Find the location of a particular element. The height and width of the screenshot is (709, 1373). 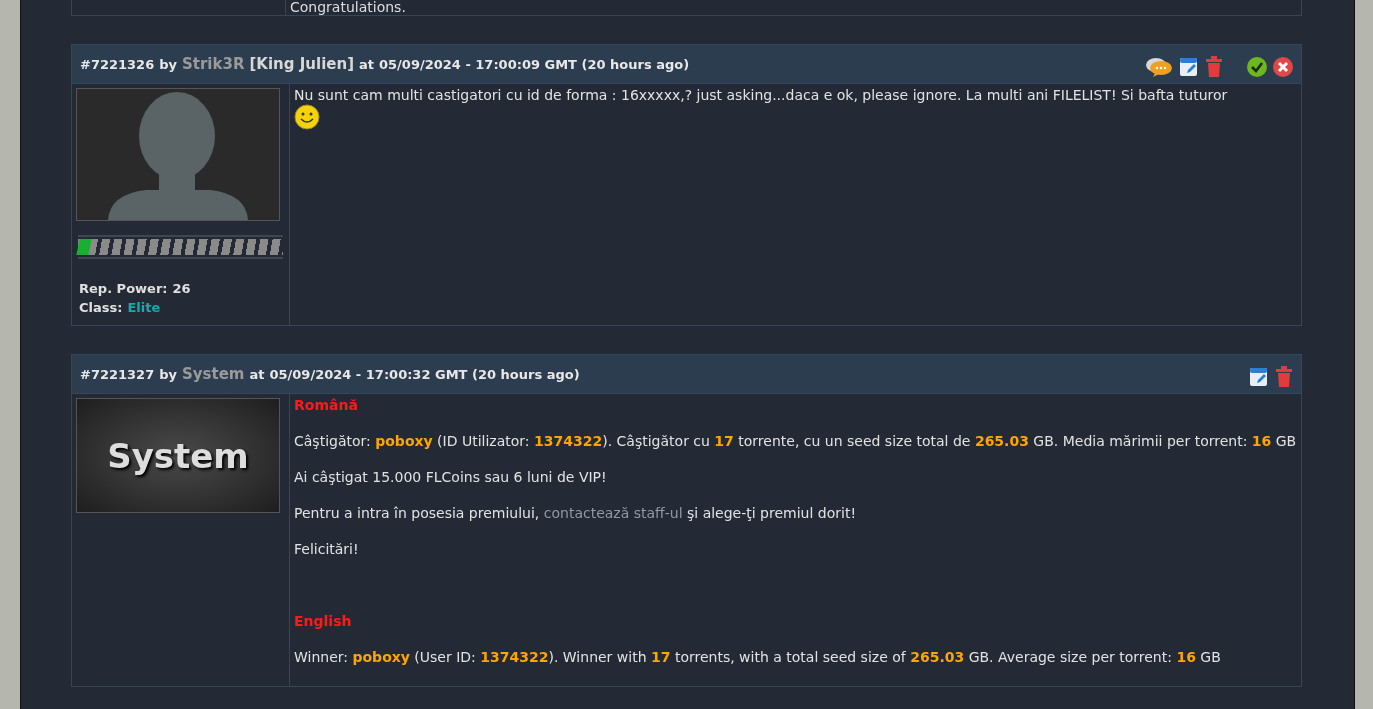

post-text: Winner: poboxy (User ID: 1374322). Winner with 17 torrents, with a total seed size of 265.03 GB. Average size per torrent: 16 GB is located at coordinates (758, 657).